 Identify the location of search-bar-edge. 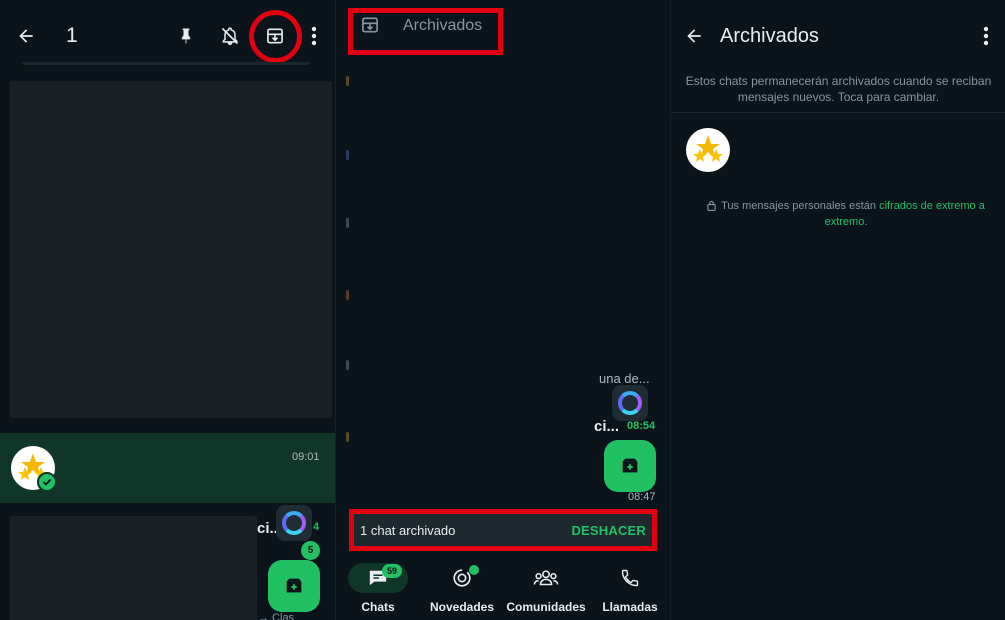
(166, 63).